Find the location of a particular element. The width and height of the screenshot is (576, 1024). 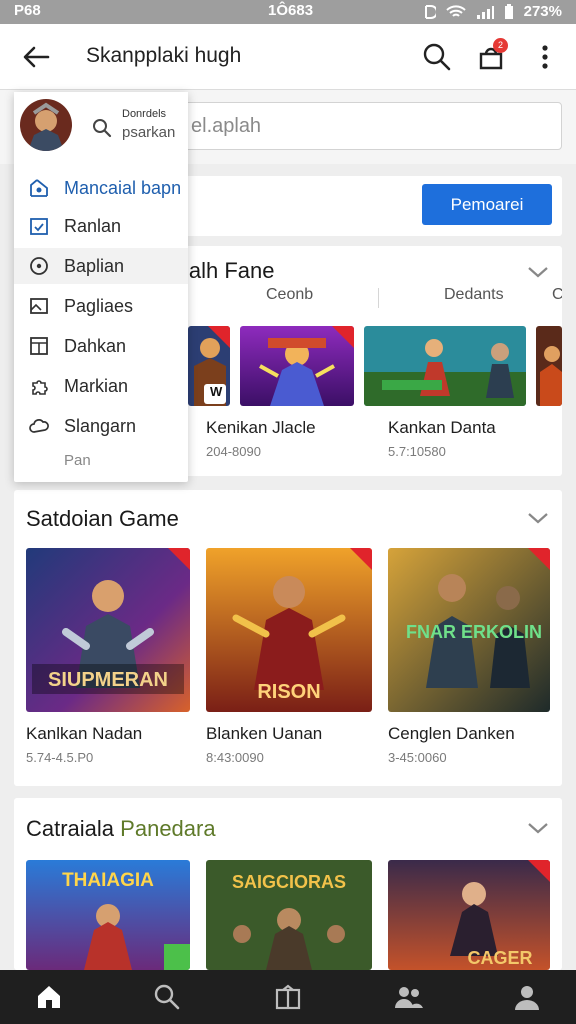

game-thumbnail: SIUPMERAN is located at coordinates (108, 630).